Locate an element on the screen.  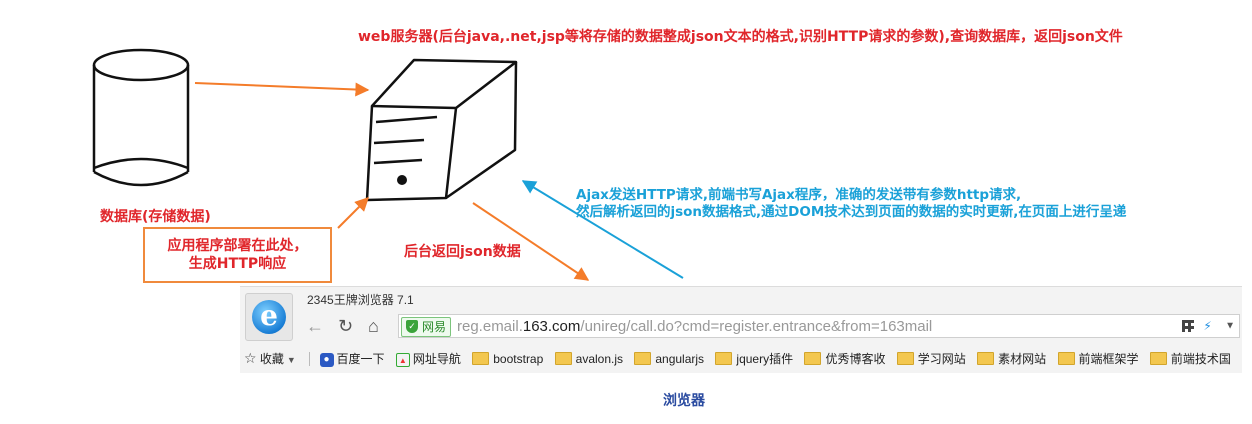
arrow-db-to-server is located at coordinates (282, 89).